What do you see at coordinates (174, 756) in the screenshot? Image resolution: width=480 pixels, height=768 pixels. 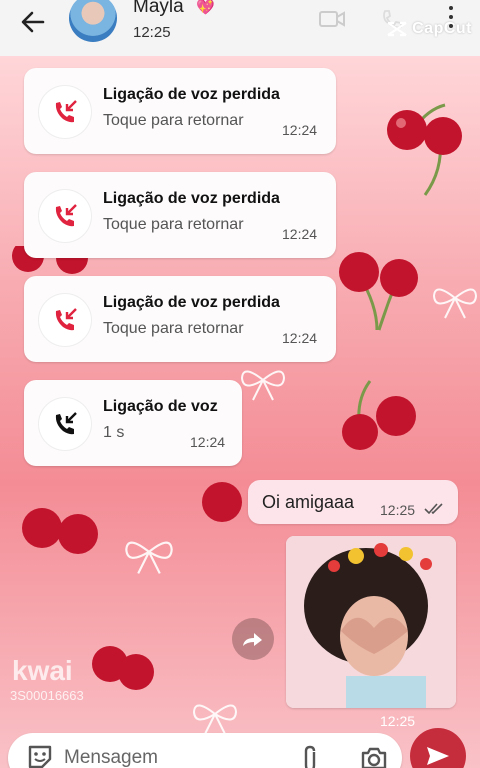 I see `message-input` at bounding box center [174, 756].